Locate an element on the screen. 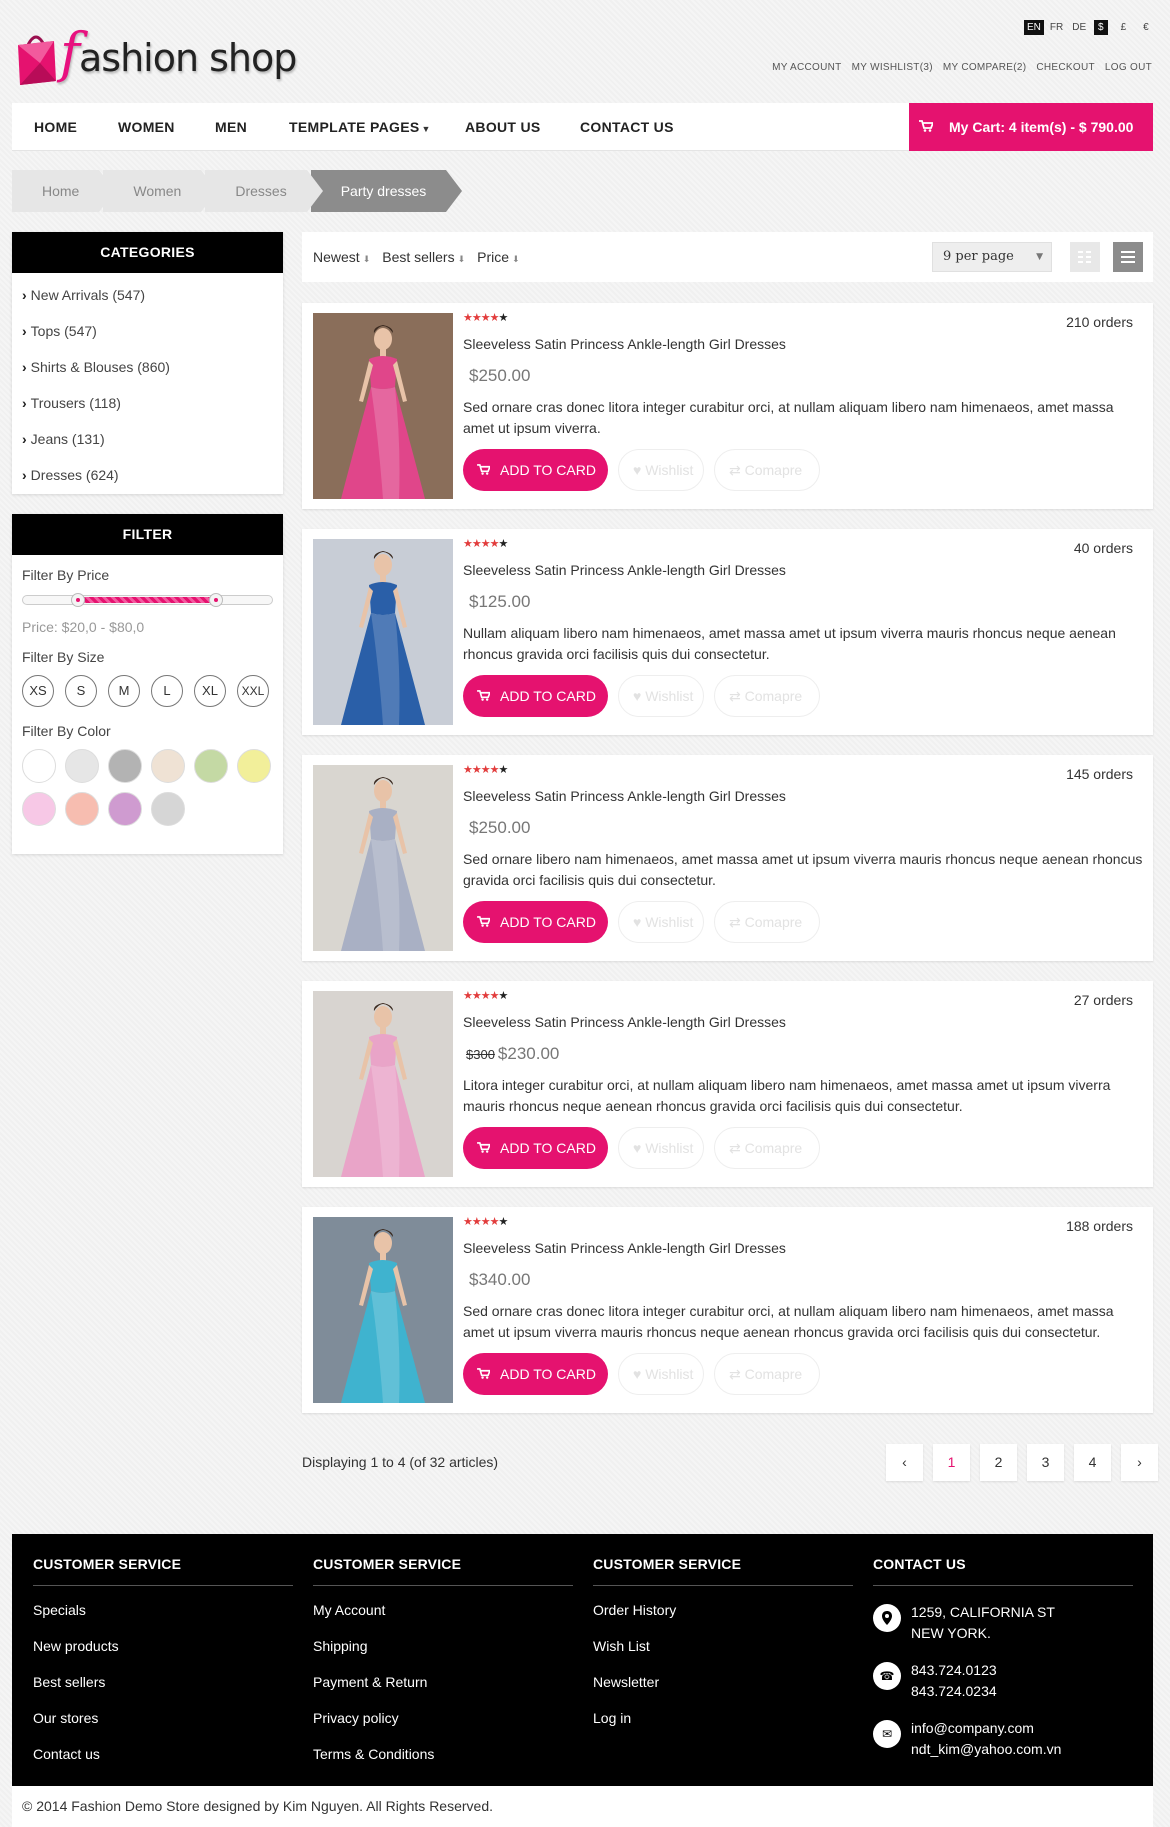 The image size is (1170, 1827). lang-fr: FR is located at coordinates (1056, 27).